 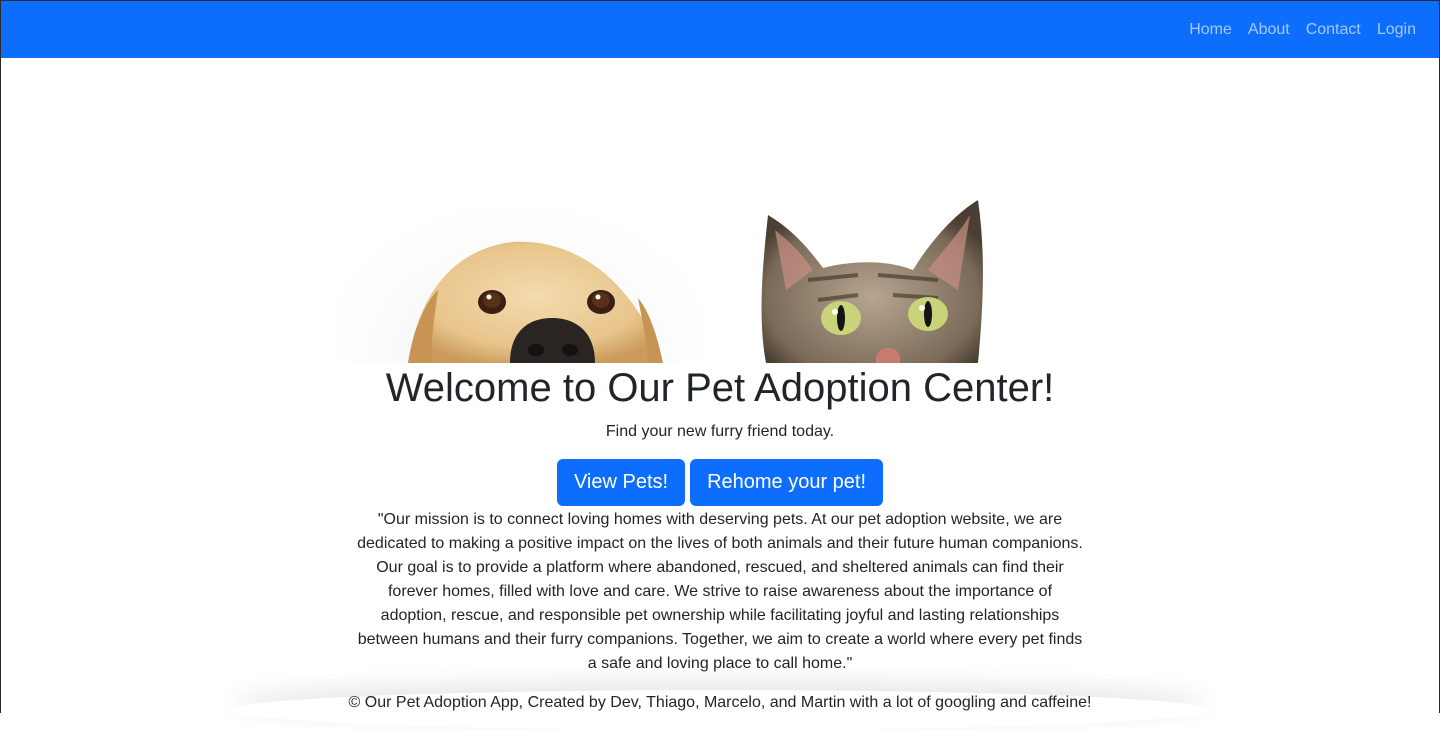 What do you see at coordinates (1294, 29) in the screenshot?
I see `nav-links: Home About Contact Login` at bounding box center [1294, 29].